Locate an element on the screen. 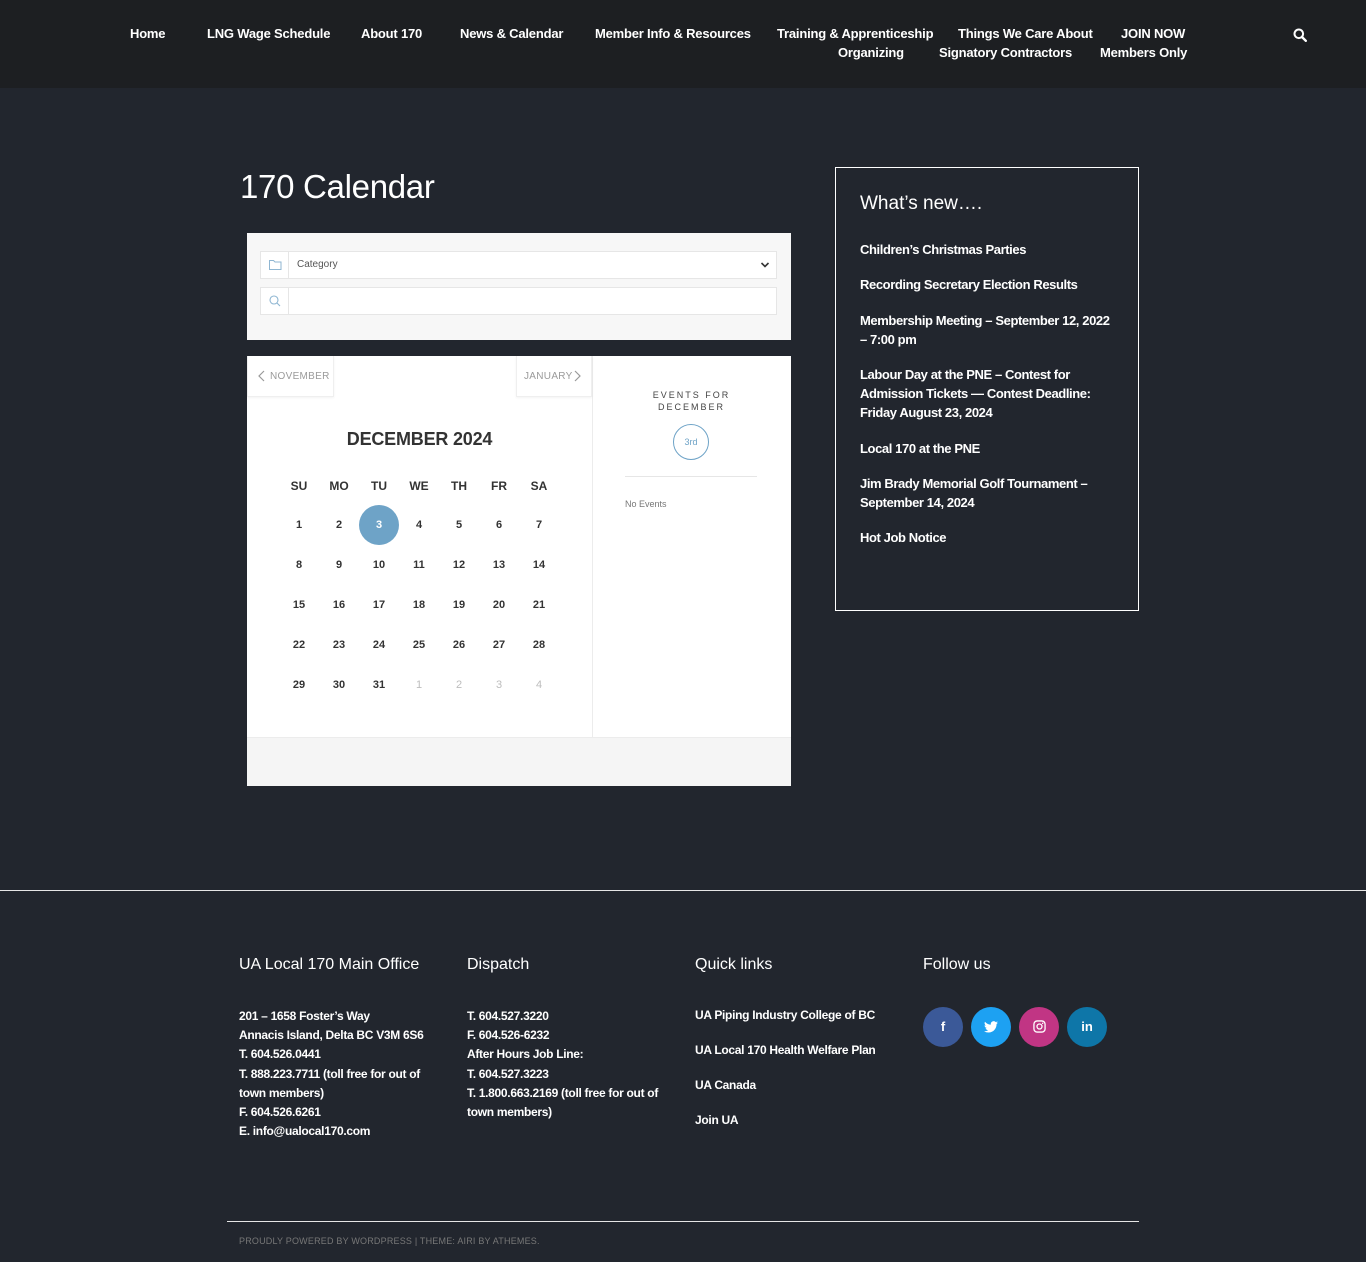 The image size is (1366, 1262). weekday-header: SA is located at coordinates (539, 486).